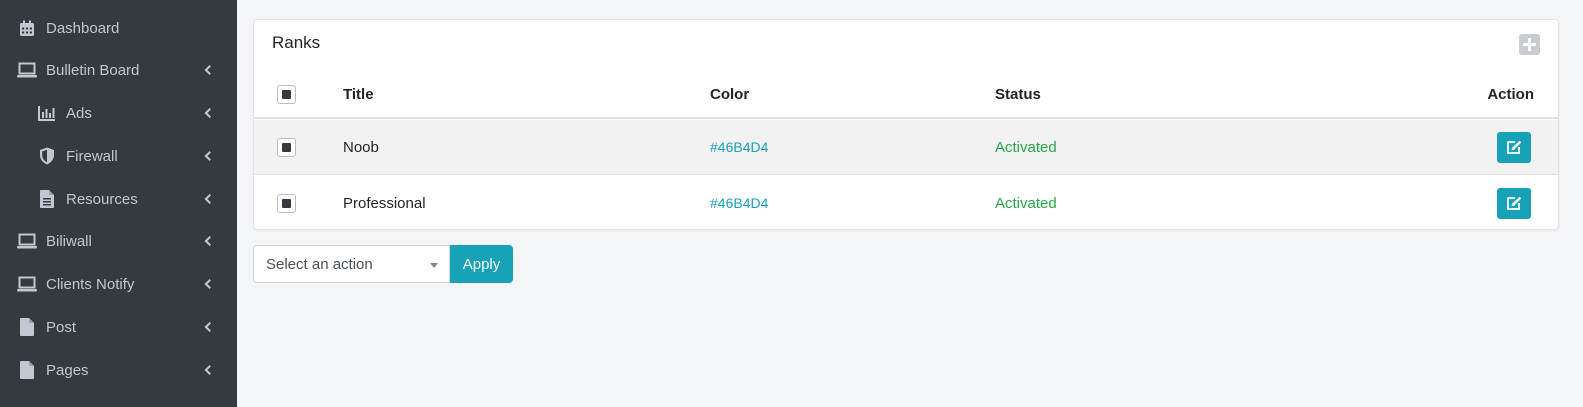  Describe the element at coordinates (61, 327) in the screenshot. I see `sidebar-item-label: Post` at that location.